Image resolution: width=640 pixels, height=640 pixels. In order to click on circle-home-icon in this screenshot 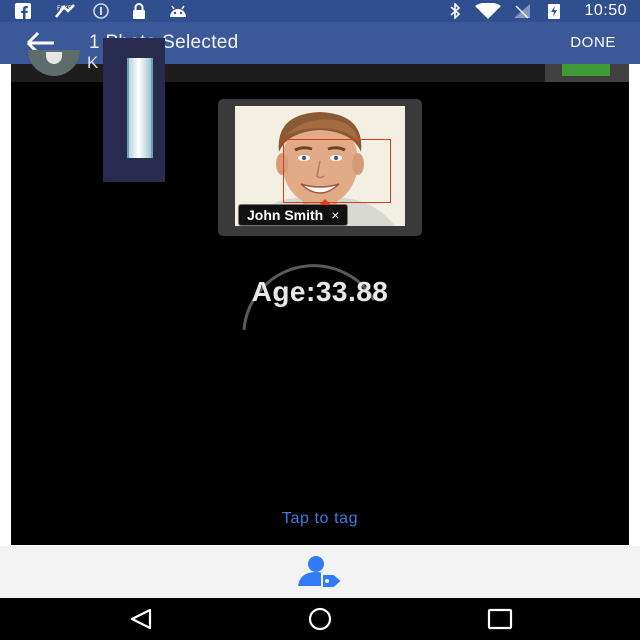, I will do `click(320, 619)`.